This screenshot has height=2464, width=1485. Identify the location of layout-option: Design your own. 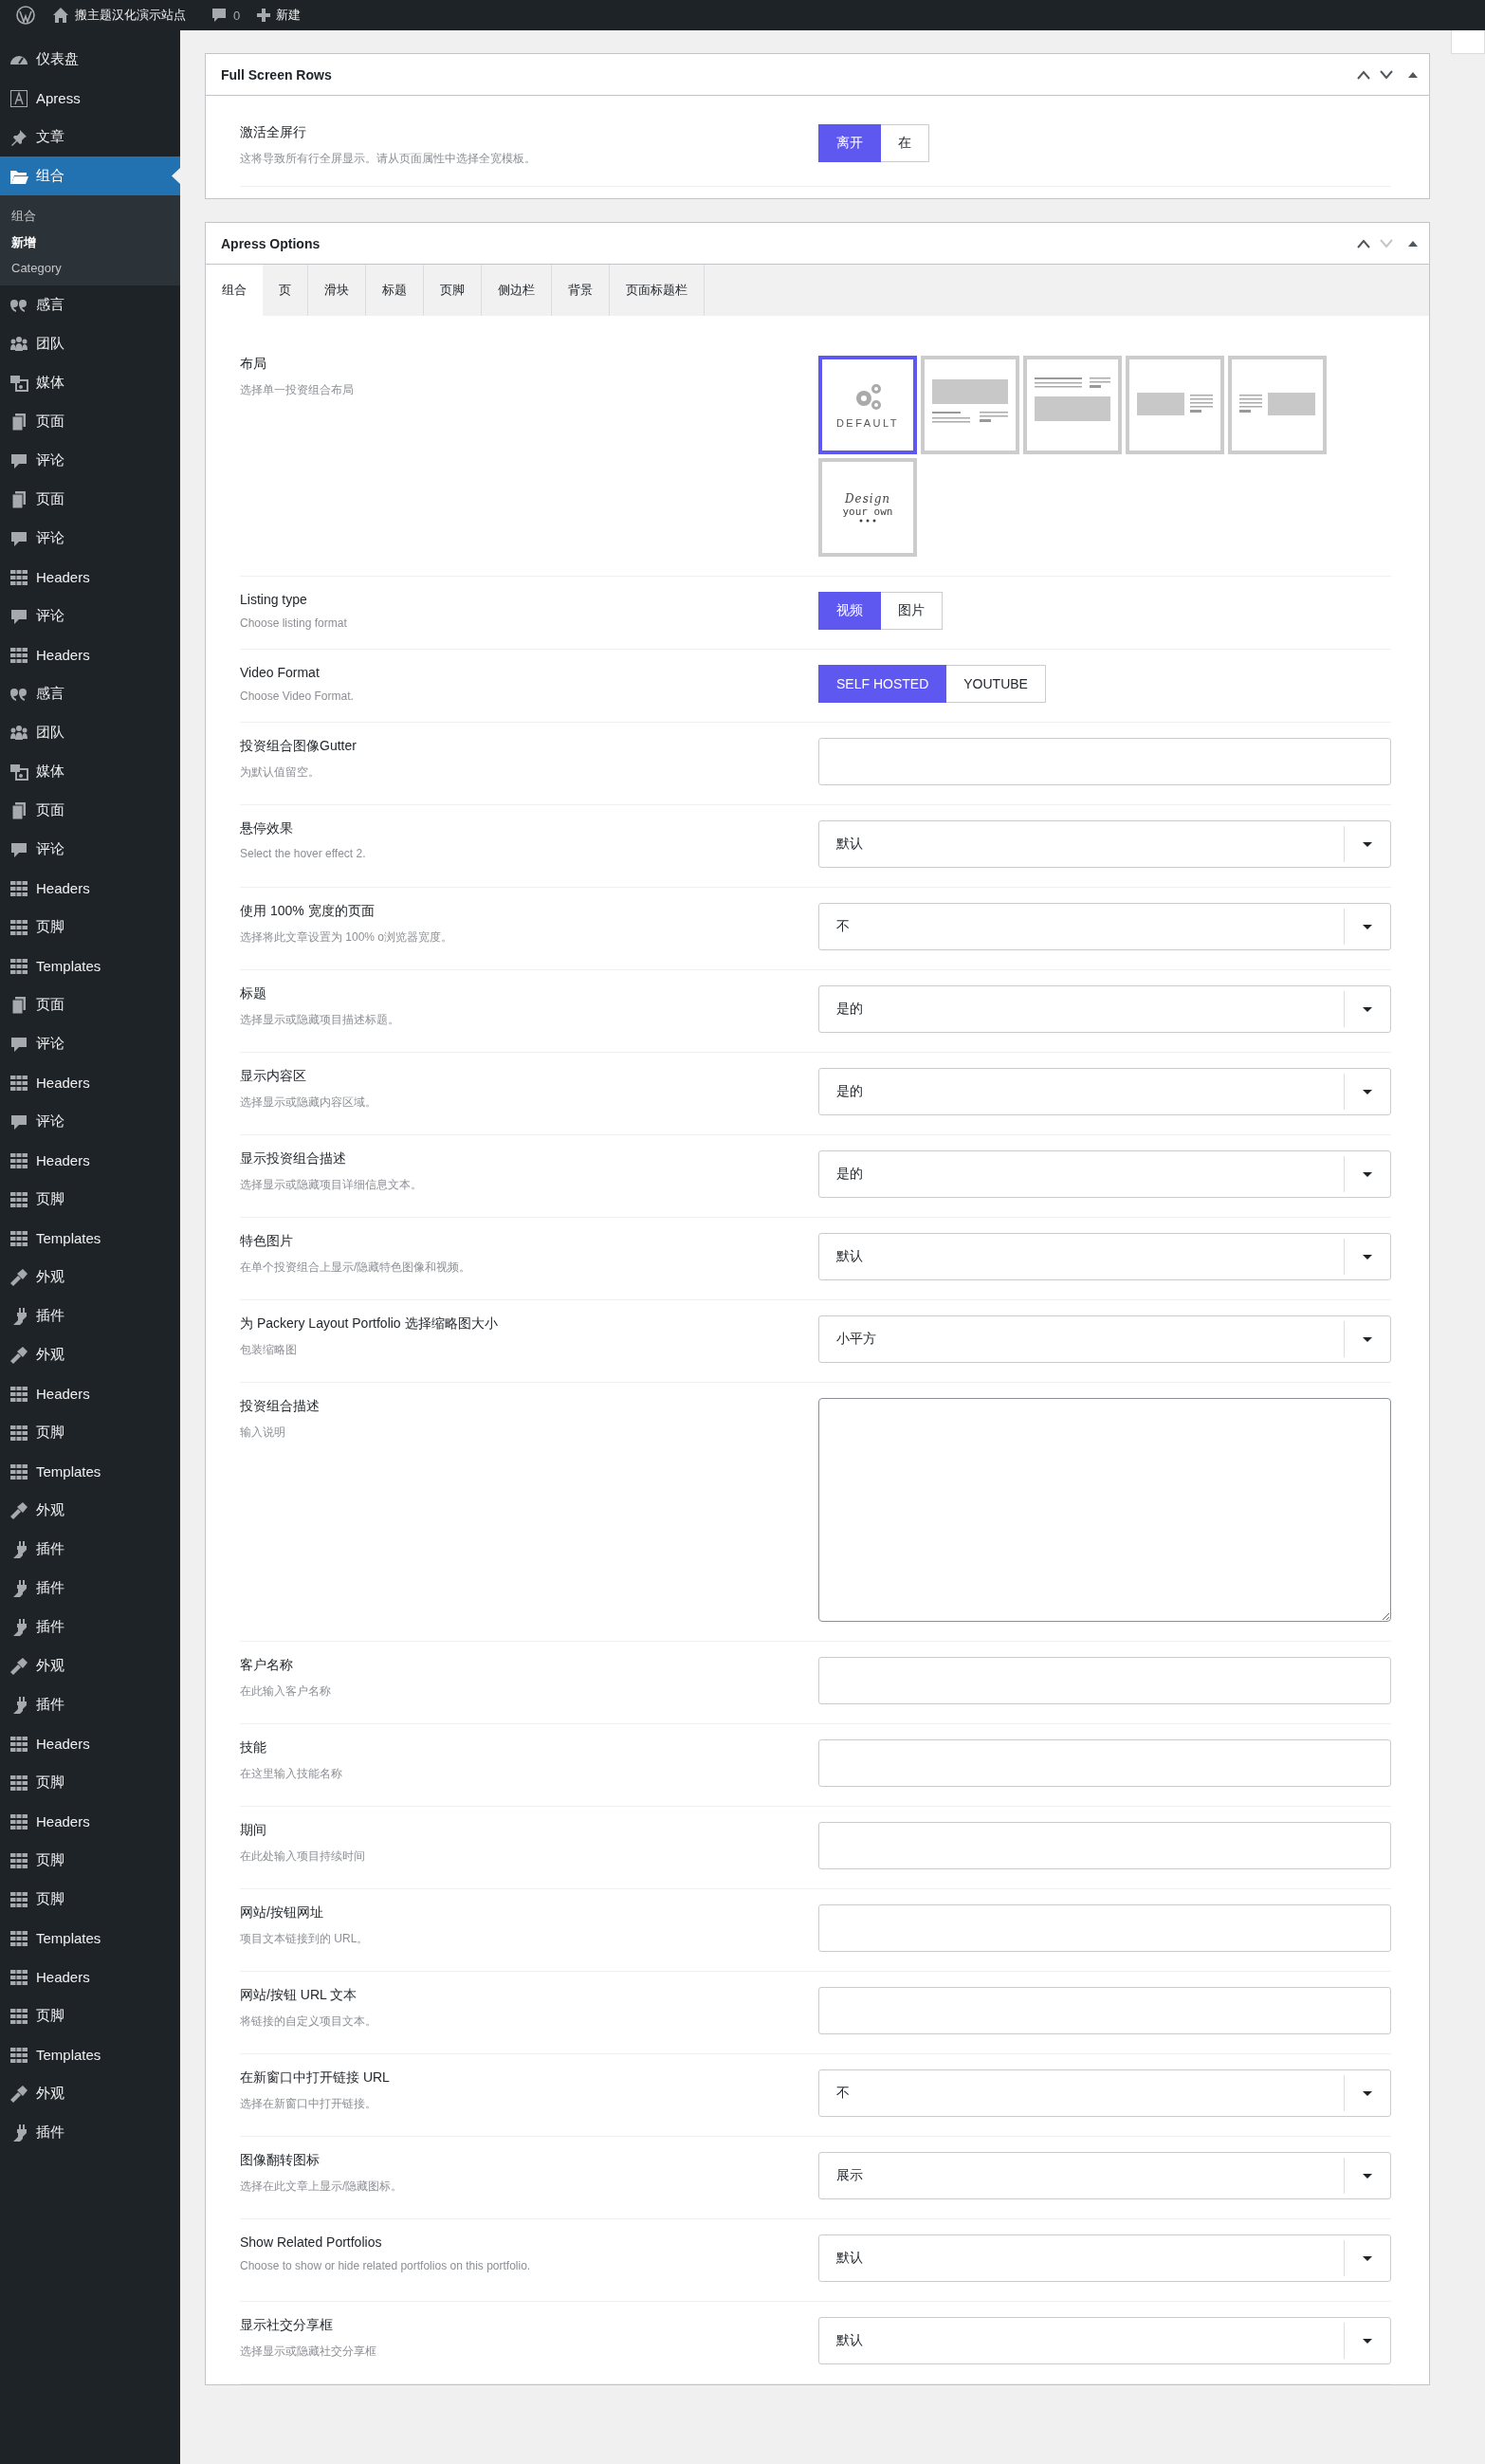
(867, 507).